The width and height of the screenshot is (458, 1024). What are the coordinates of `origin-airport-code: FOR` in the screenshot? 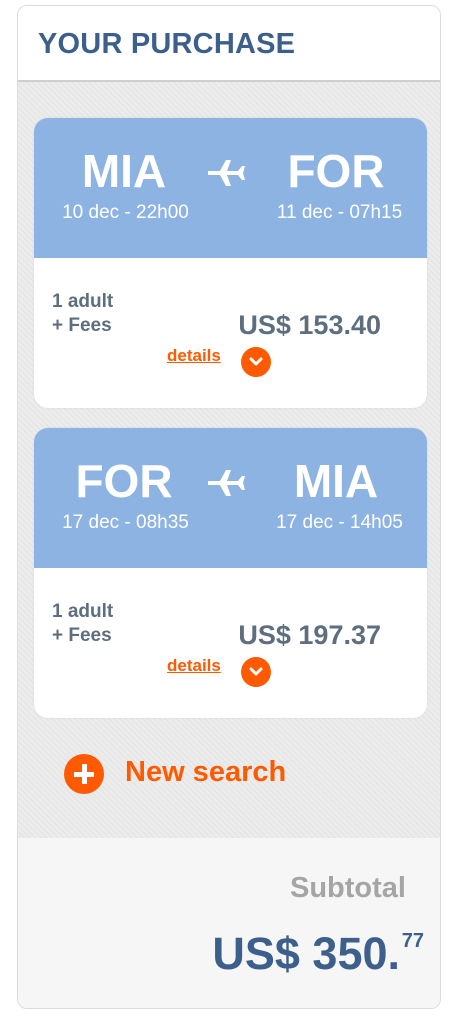 It's located at (124, 481).